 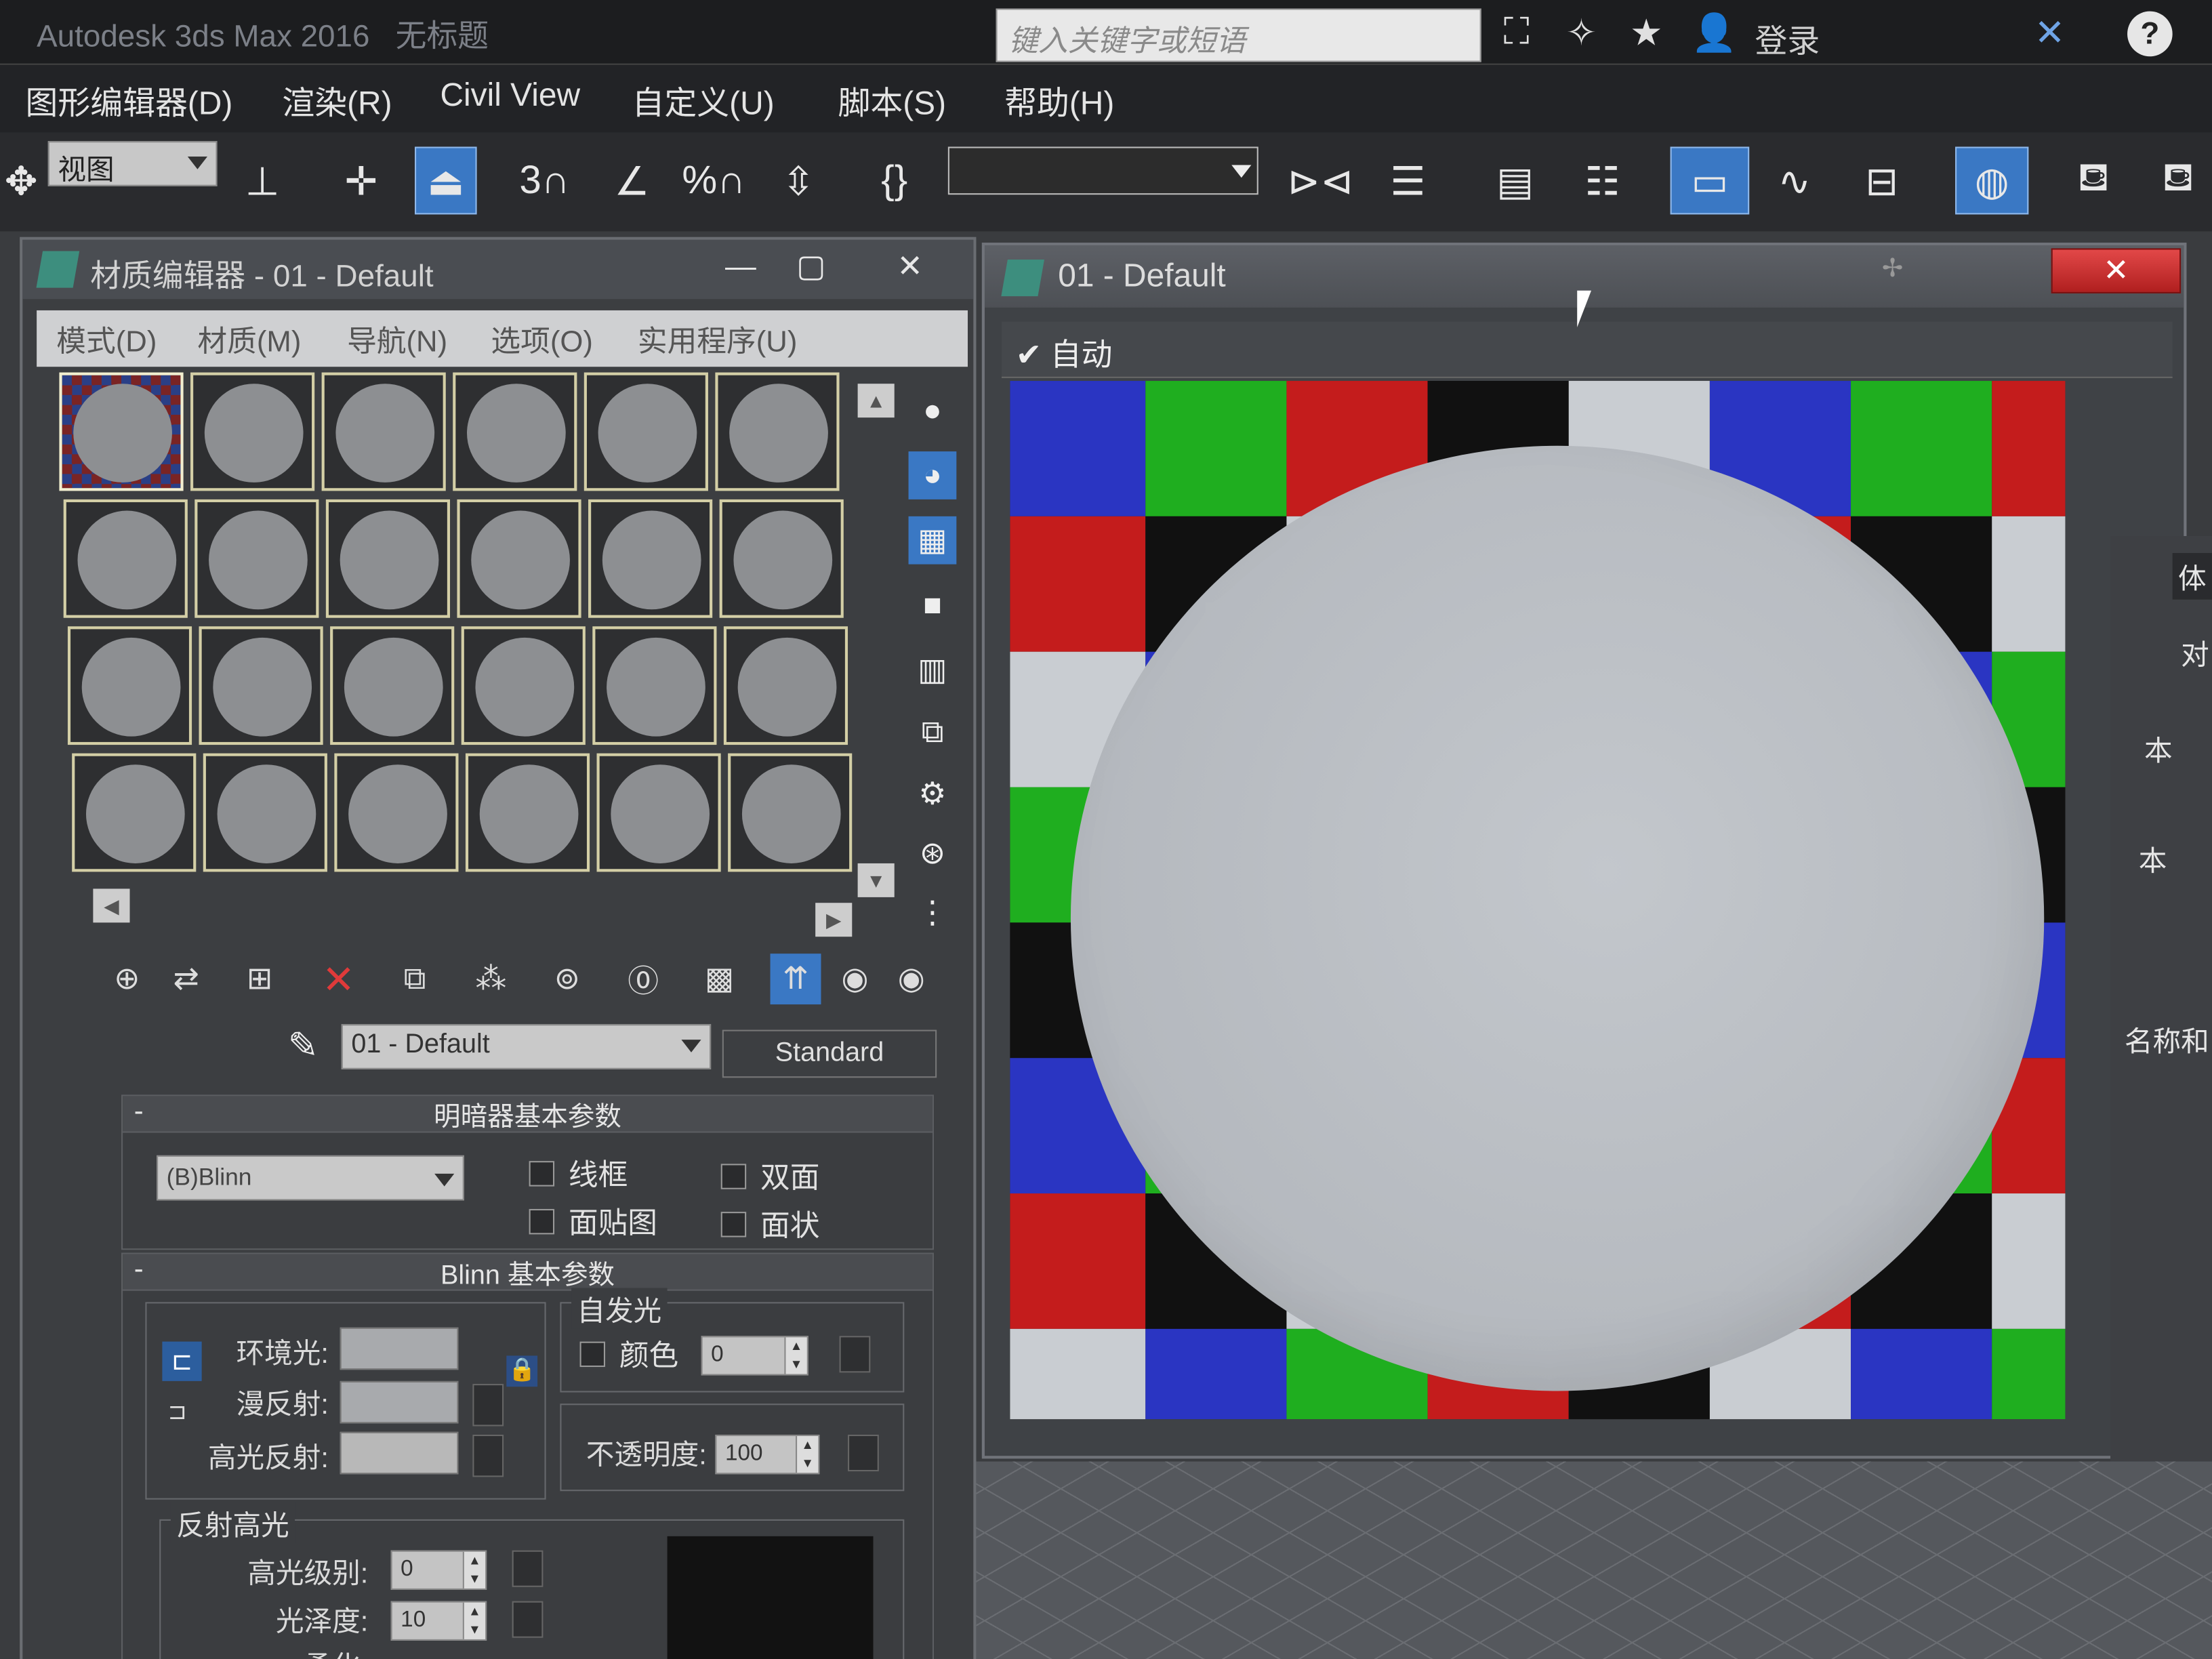 I want to click on rollout-header: - Blinn 基本参数, so click(x=528, y=1272).